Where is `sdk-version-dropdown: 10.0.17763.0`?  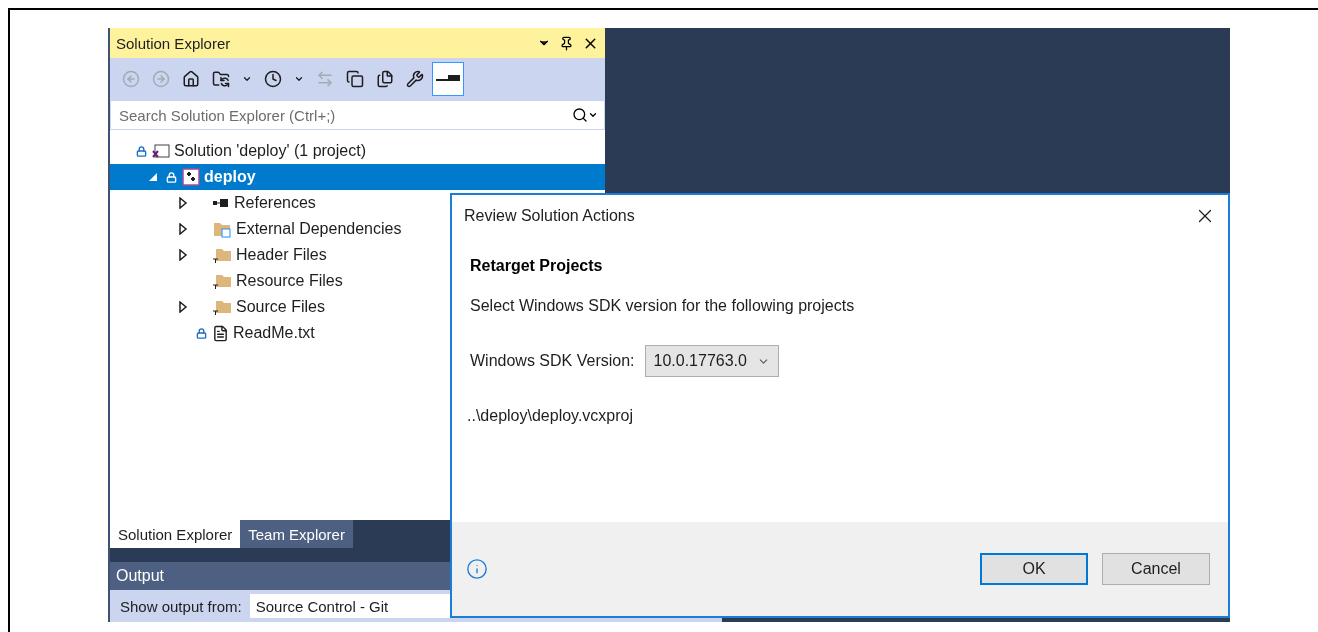
sdk-version-dropdown: 10.0.17763.0 is located at coordinates (711, 361).